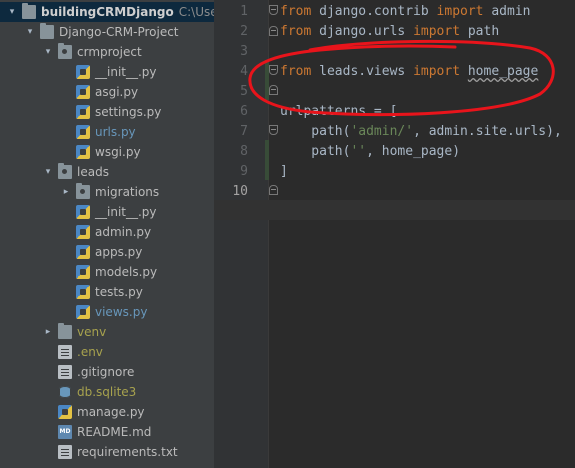  Describe the element at coordinates (119, 252) in the screenshot. I see `tree-item-name: apps.py` at that location.